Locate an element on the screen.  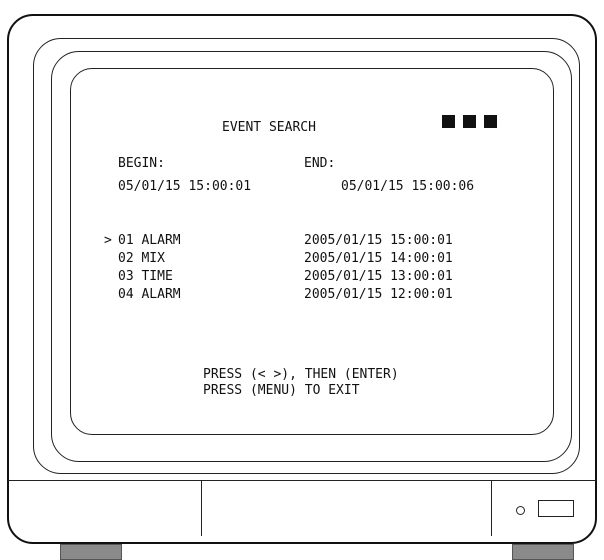
event-datetime: 2005/01/15 12:00:01 is located at coordinates (378, 295).